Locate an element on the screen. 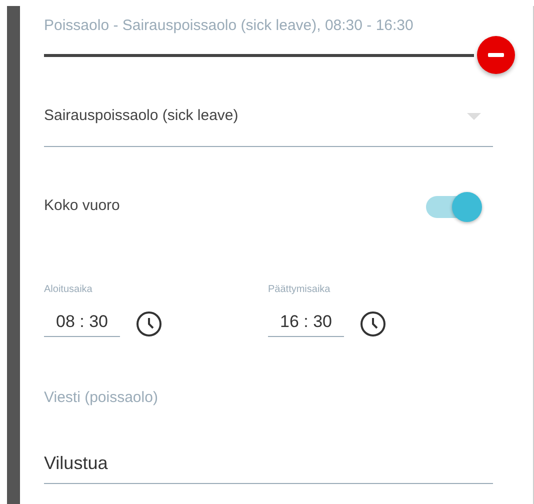 Image resolution: width=534 pixels, height=504 pixels. full-shift-label: Koko vuoro is located at coordinates (82, 206).